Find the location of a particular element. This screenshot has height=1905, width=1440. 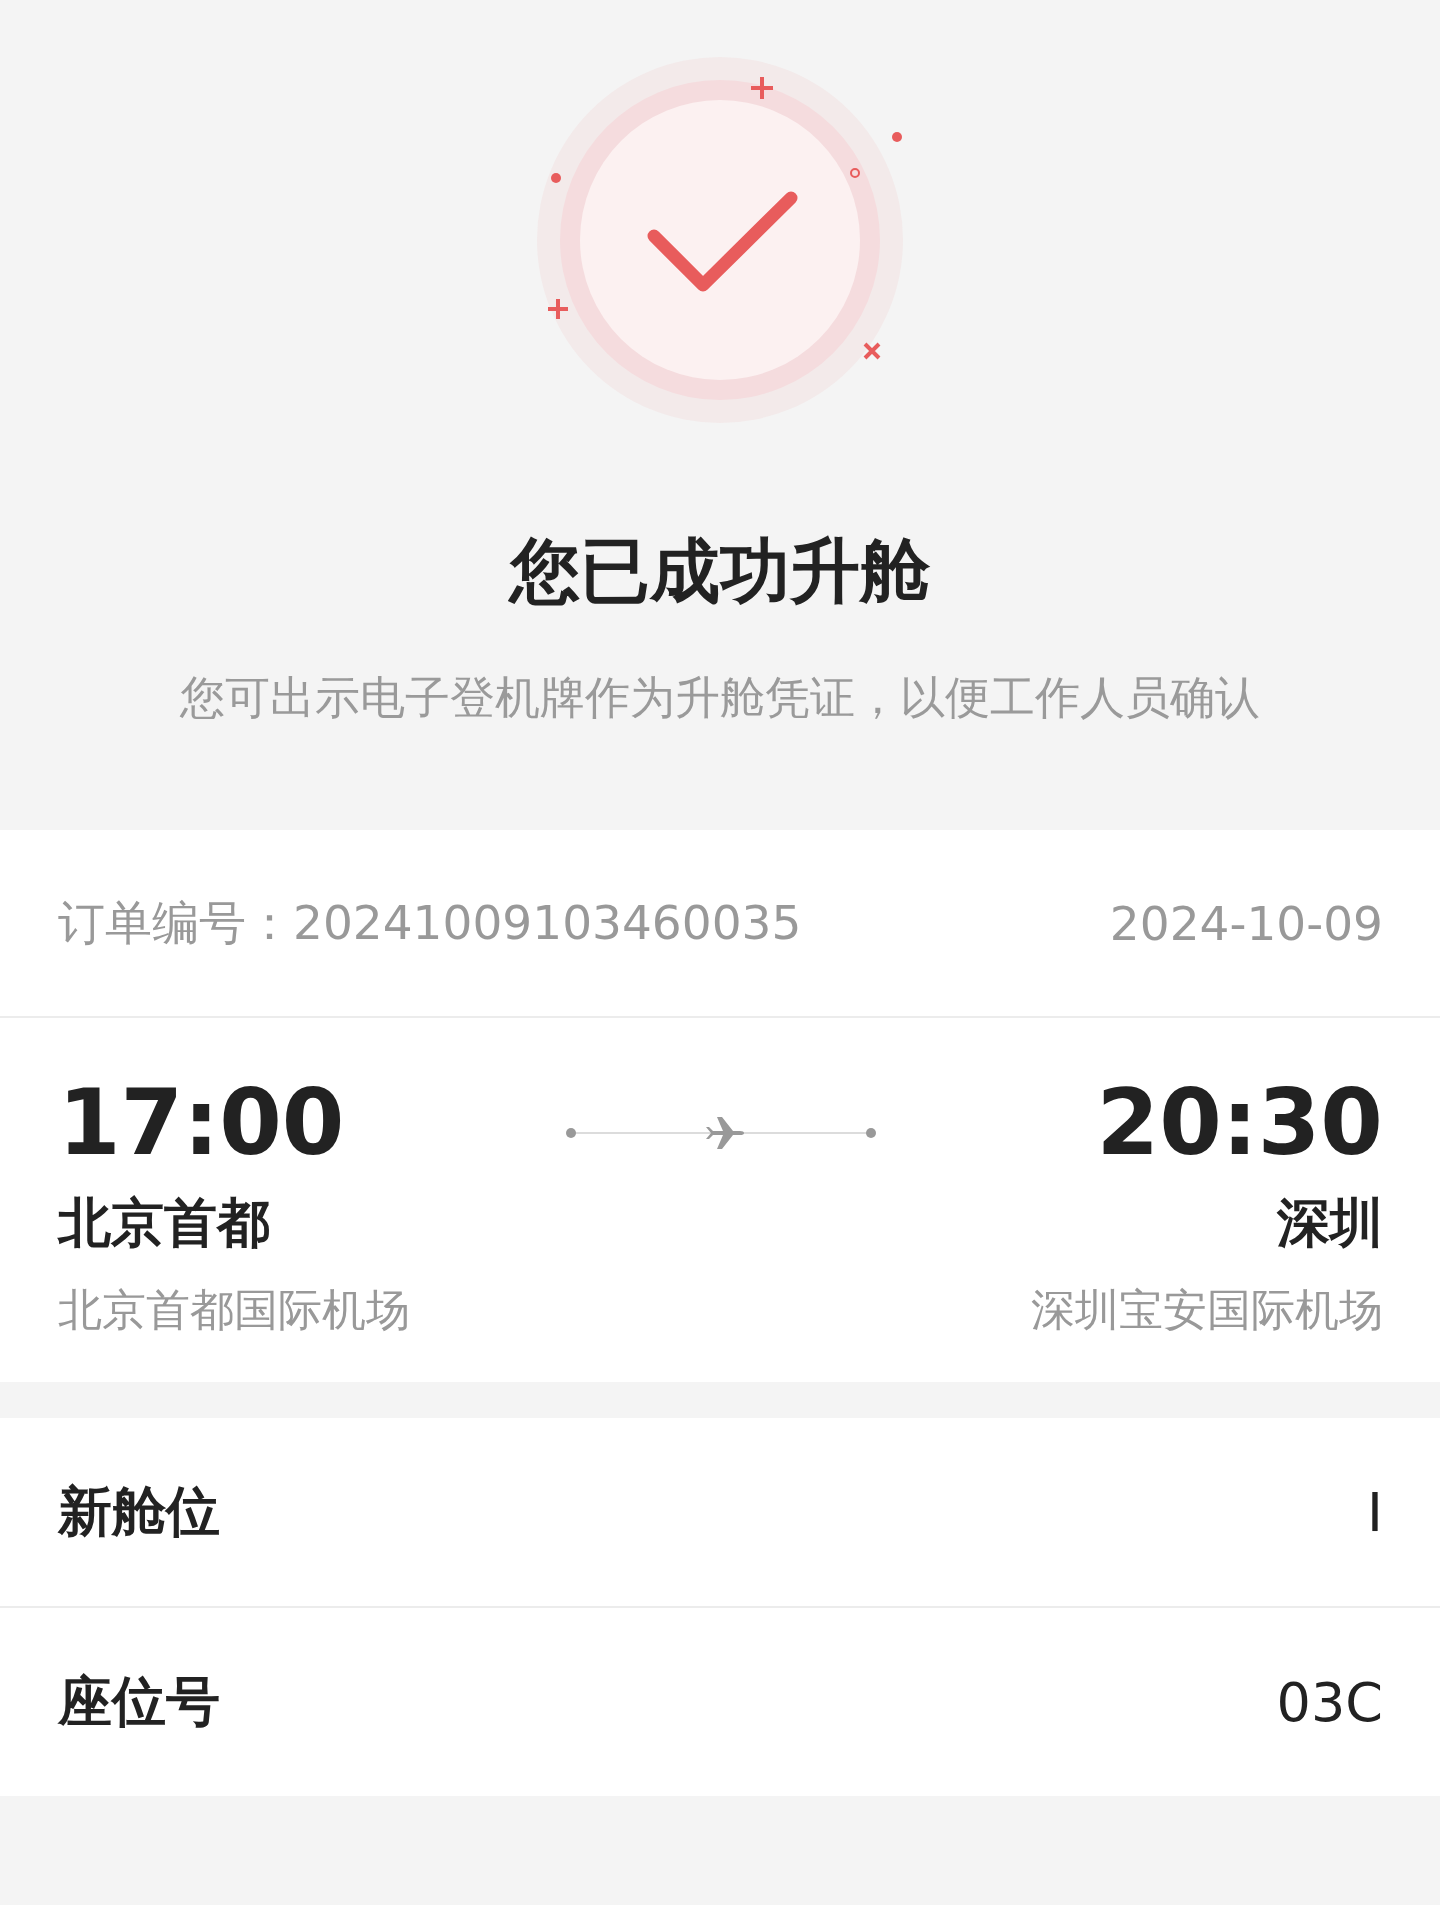

detail-label: 新舱位 is located at coordinates (139, 1511).